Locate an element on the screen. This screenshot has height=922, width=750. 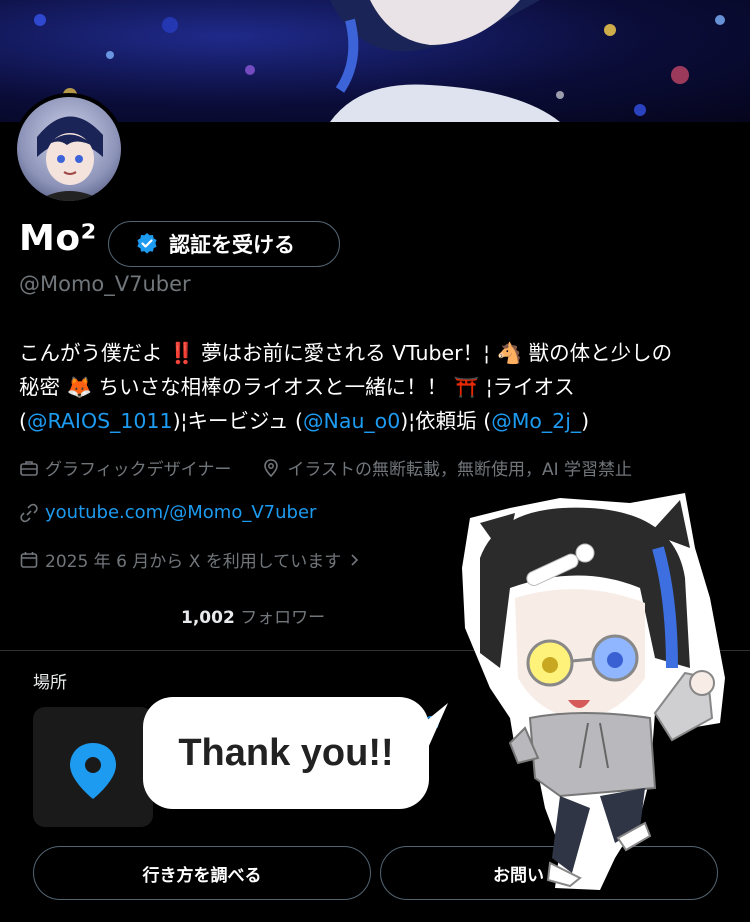
profile-avatar is located at coordinates (69, 149).